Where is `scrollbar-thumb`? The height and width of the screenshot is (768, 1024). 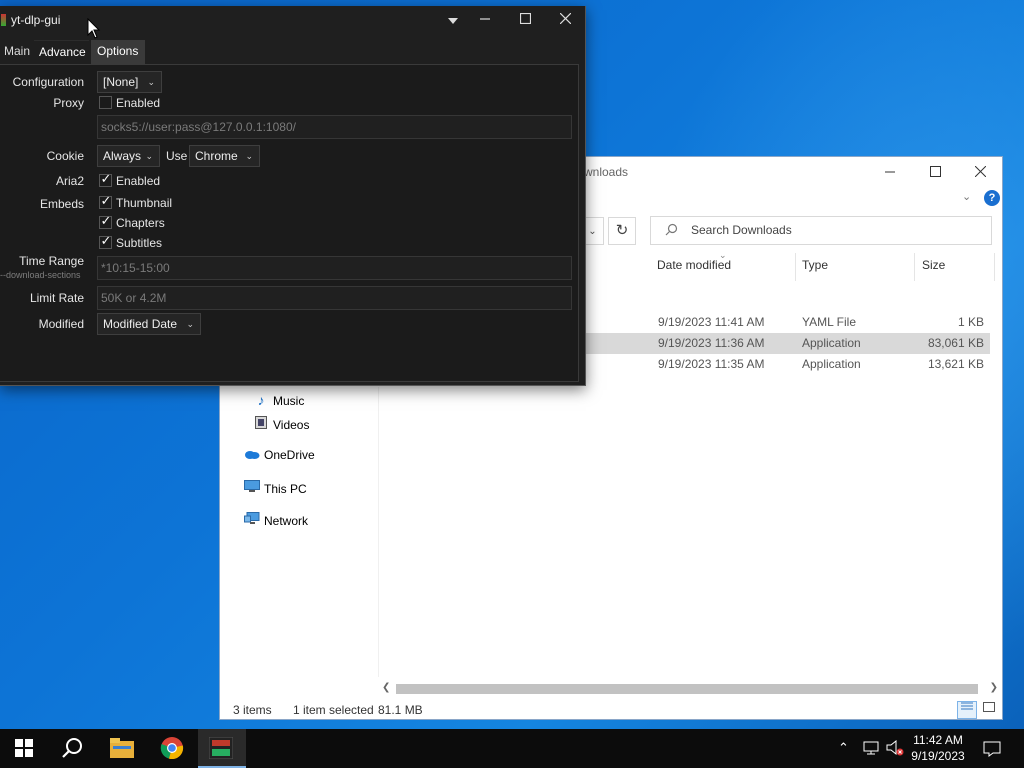 scrollbar-thumb is located at coordinates (687, 689).